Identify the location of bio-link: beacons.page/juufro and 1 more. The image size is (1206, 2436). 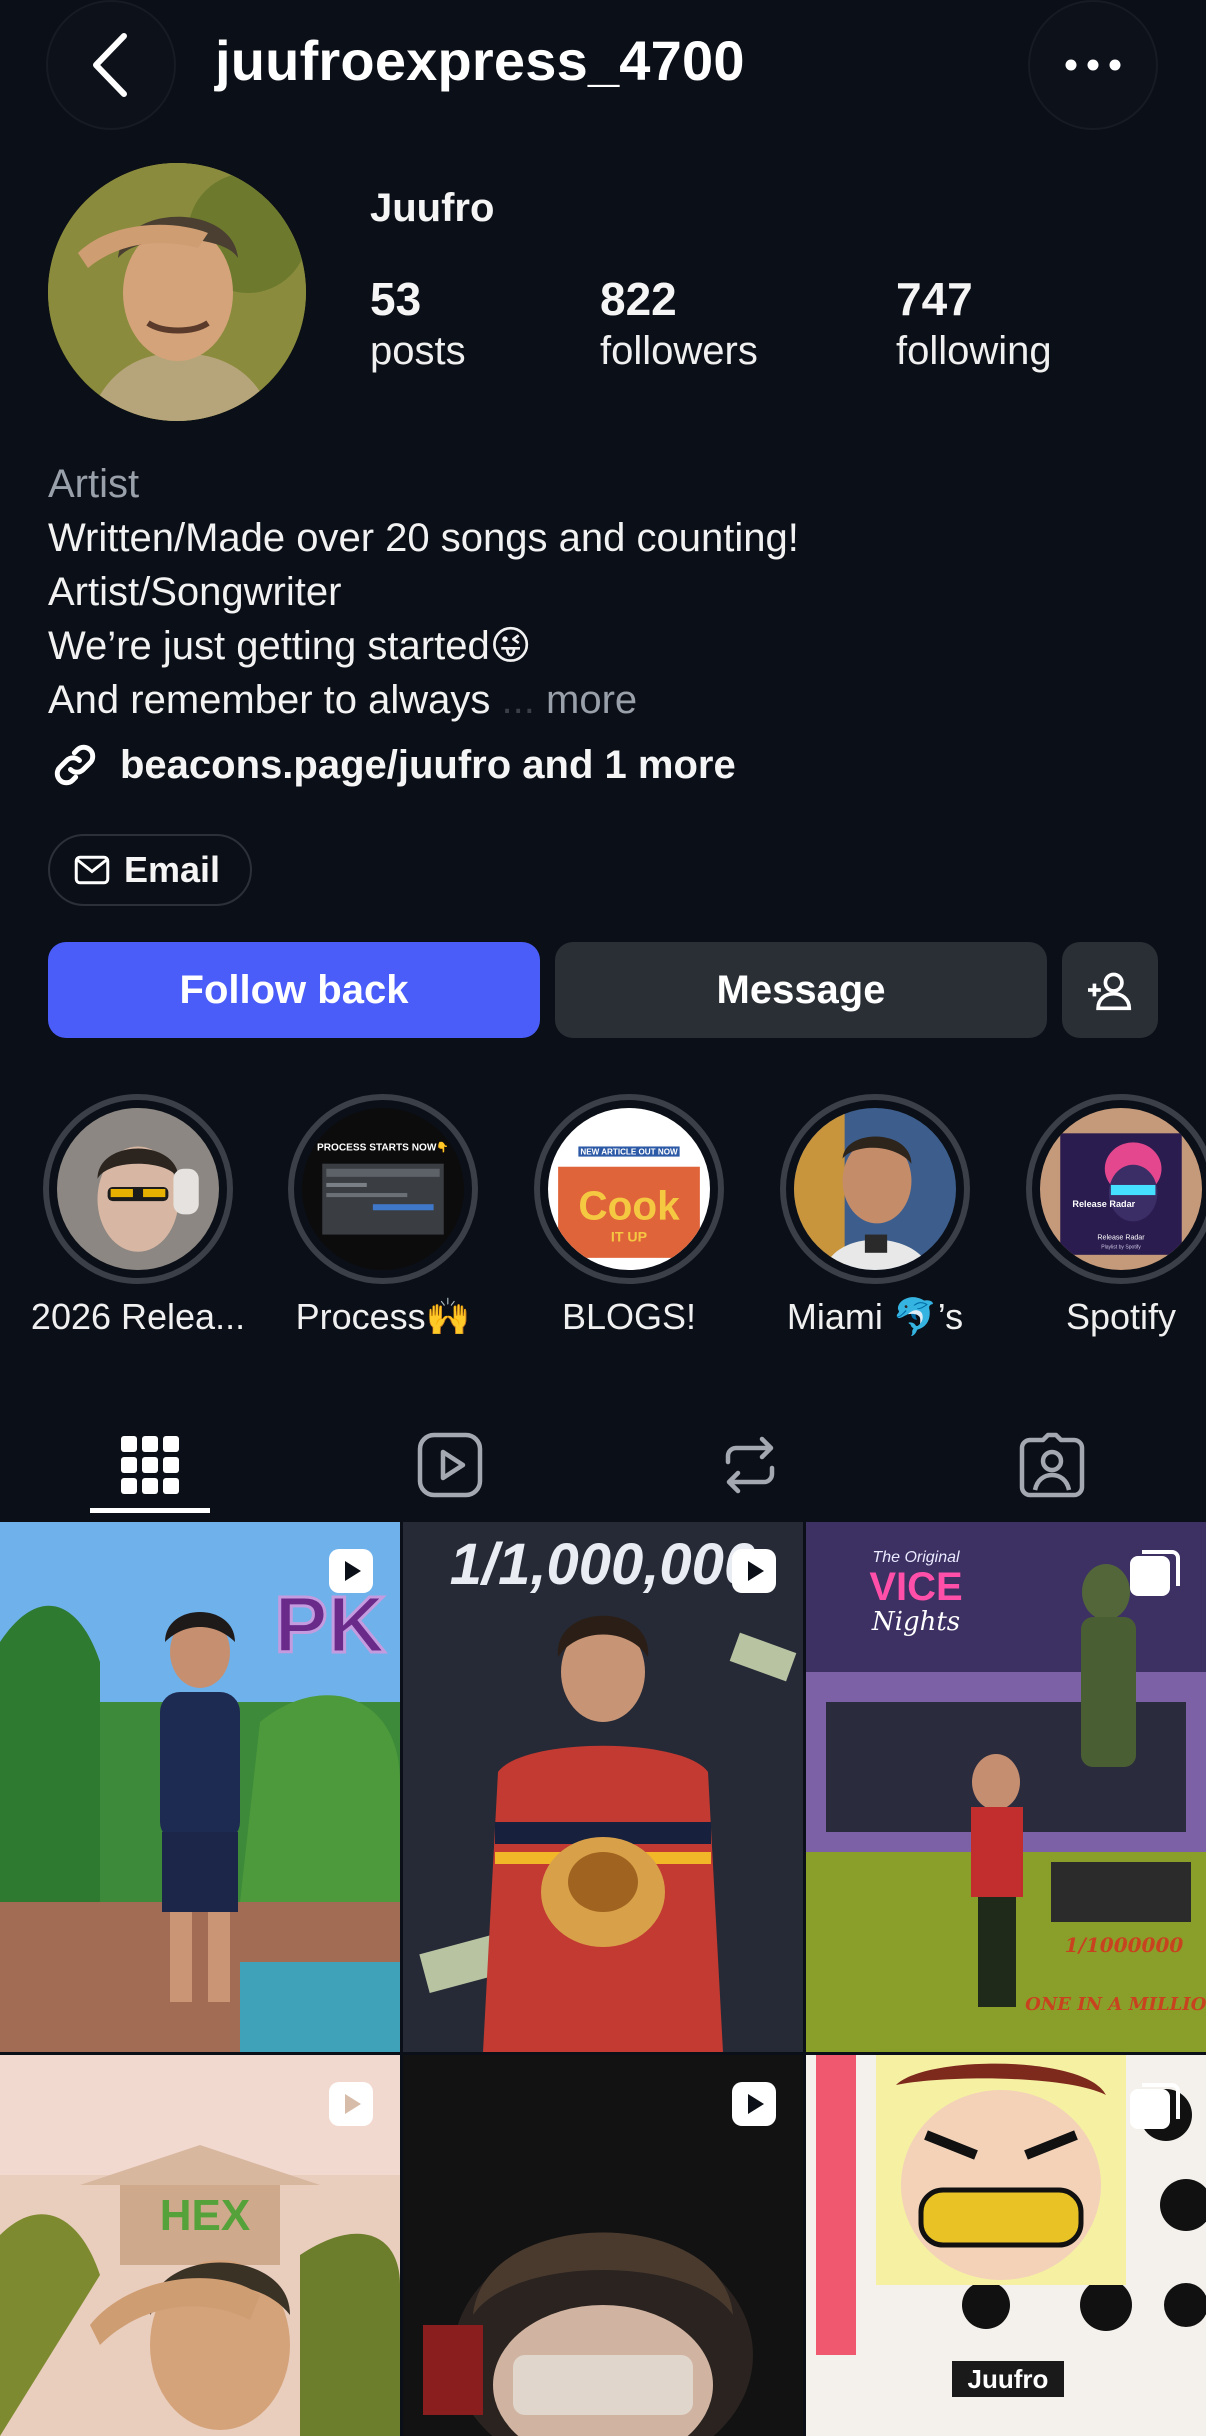
(392, 765).